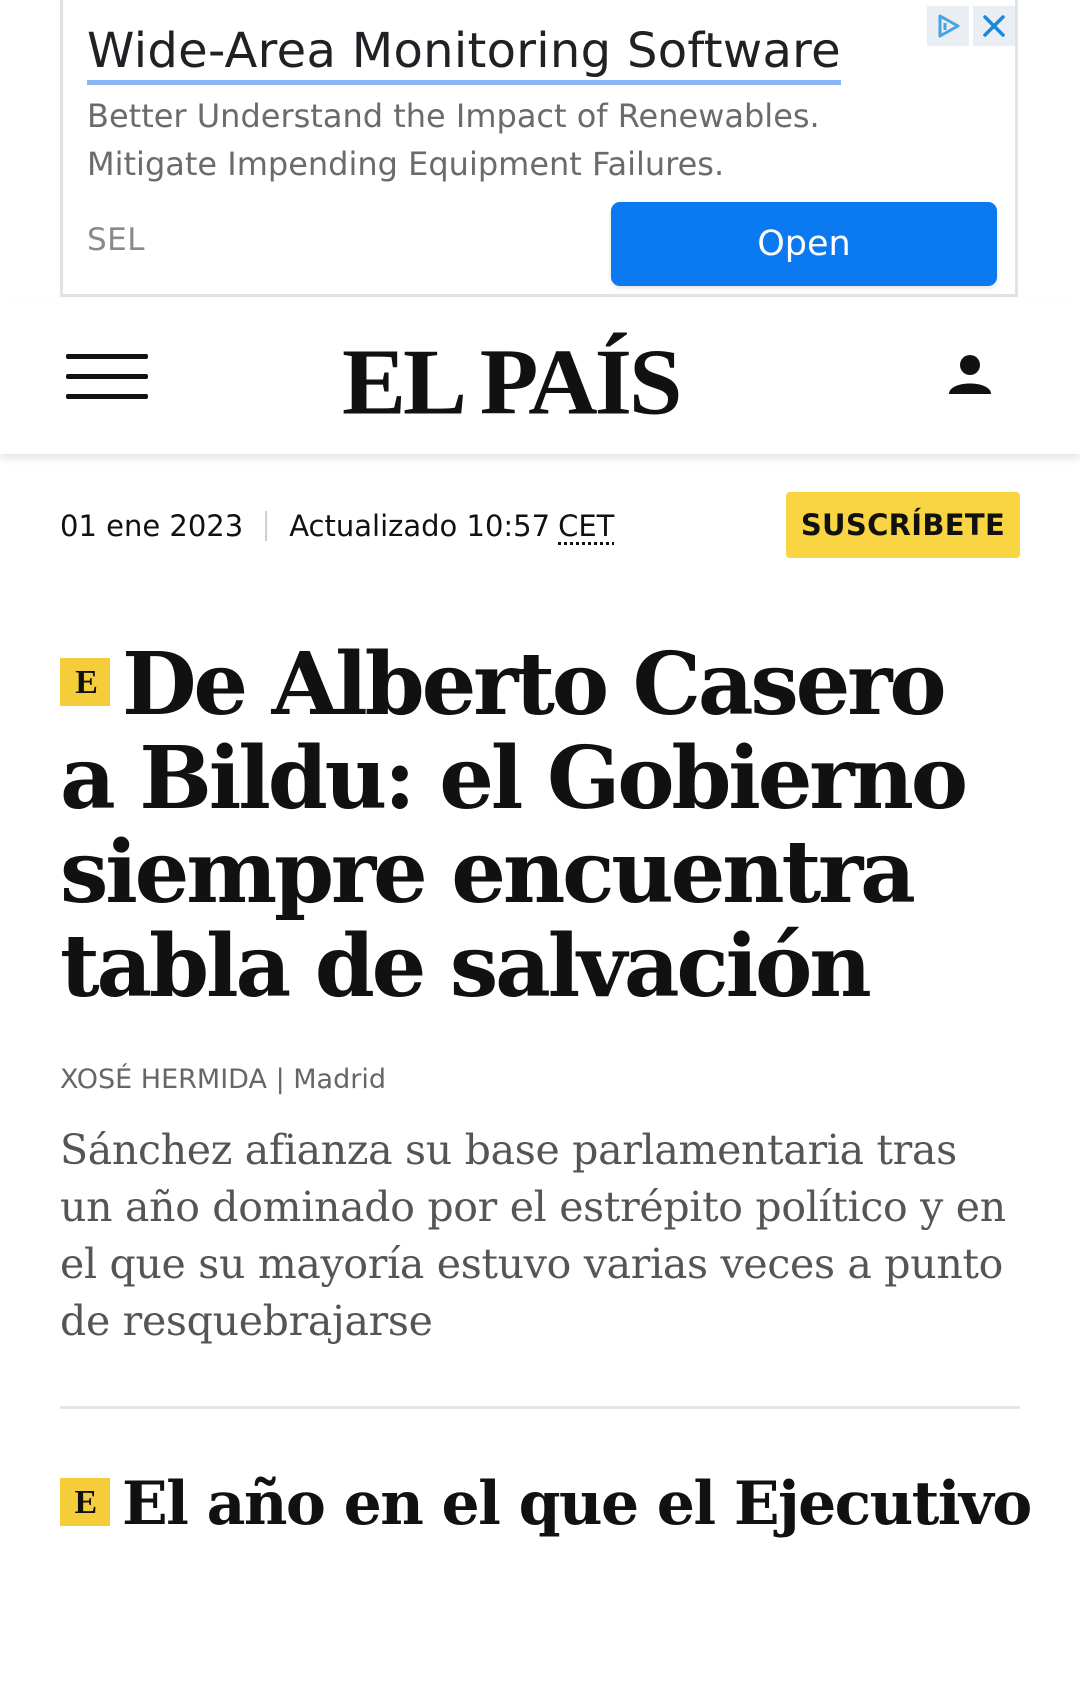 The width and height of the screenshot is (1080, 1704). What do you see at coordinates (266, 526) in the screenshot?
I see `date-separator` at bounding box center [266, 526].